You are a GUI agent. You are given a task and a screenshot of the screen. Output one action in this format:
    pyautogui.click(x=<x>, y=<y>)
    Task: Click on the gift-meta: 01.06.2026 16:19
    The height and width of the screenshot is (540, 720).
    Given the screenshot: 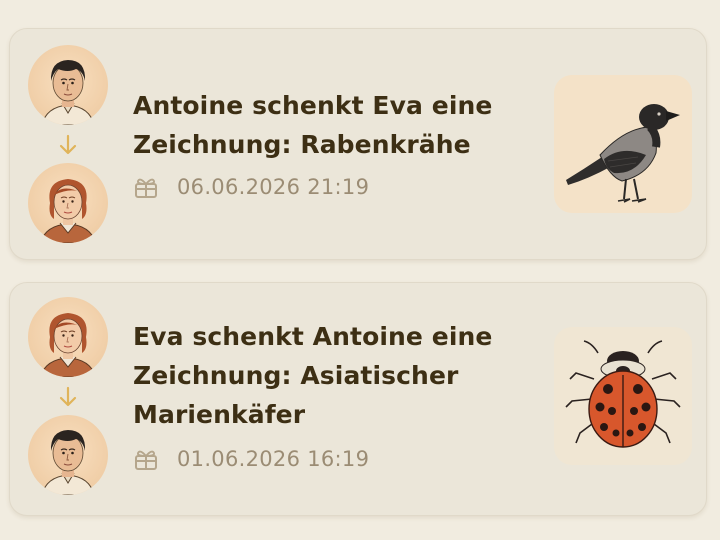 What is the action you would take?
    pyautogui.click(x=251, y=459)
    